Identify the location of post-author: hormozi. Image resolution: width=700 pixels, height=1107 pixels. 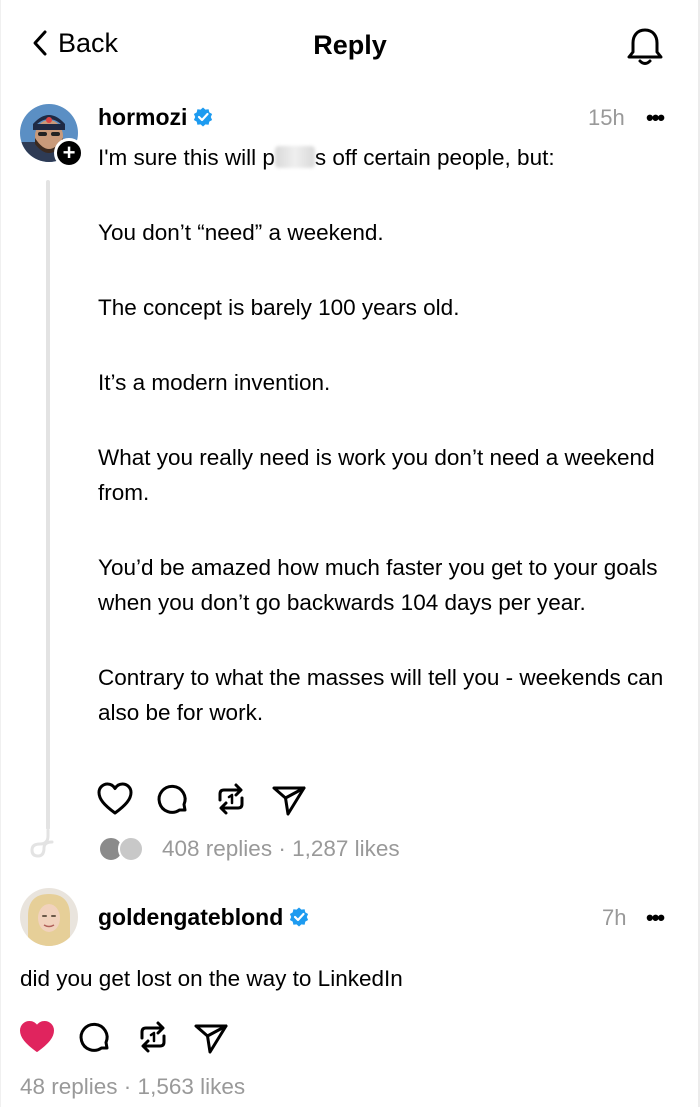
(155, 117).